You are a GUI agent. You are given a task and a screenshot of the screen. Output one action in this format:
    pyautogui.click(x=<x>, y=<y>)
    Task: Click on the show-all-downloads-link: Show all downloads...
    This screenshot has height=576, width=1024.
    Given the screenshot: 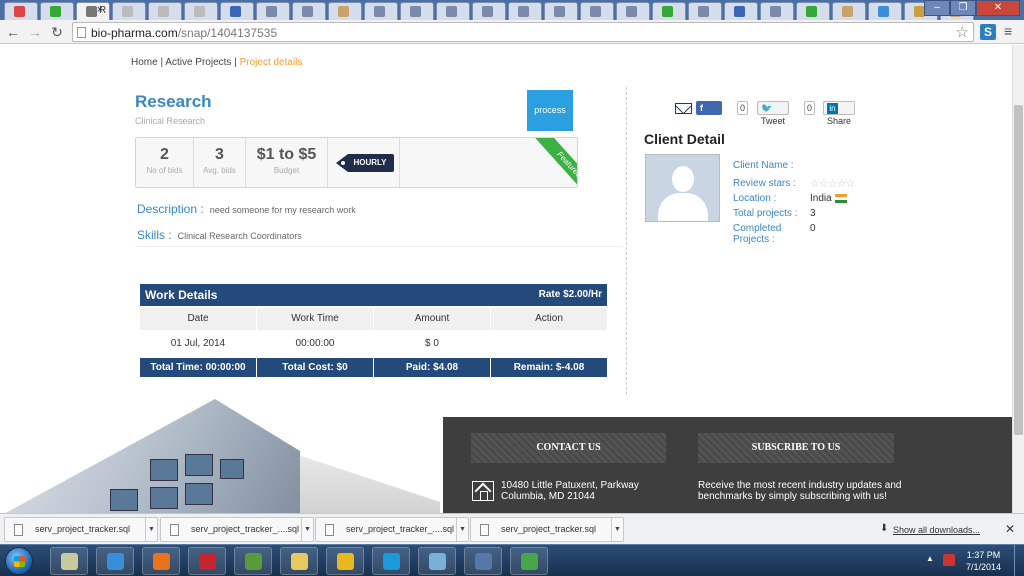 What is the action you would take?
    pyautogui.click(x=936, y=530)
    